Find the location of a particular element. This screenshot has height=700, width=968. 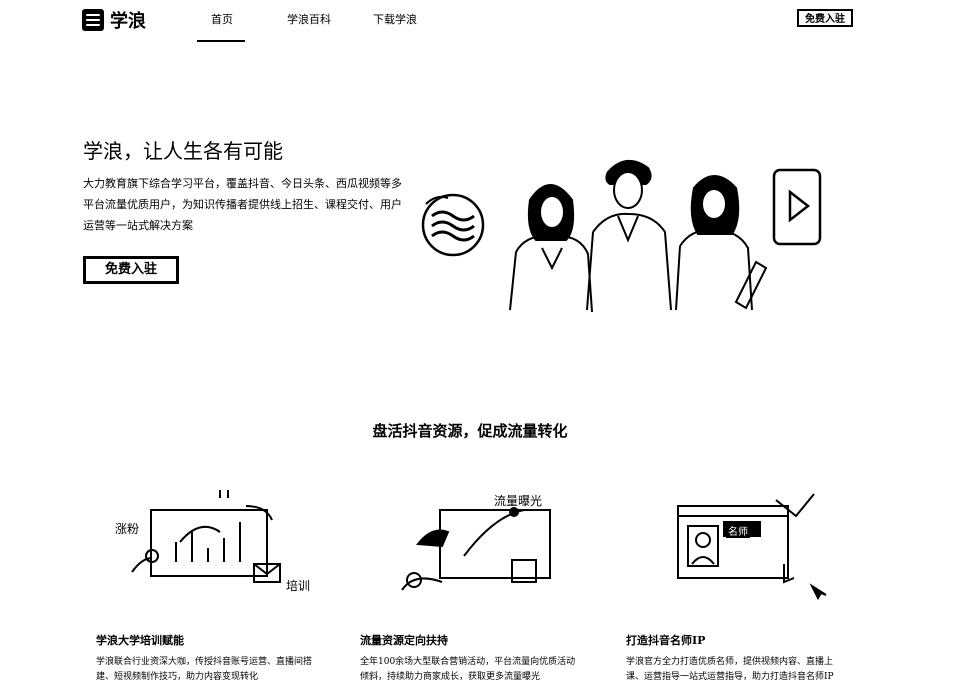

feature-label-fans: 涨粉 is located at coordinates (127, 529).